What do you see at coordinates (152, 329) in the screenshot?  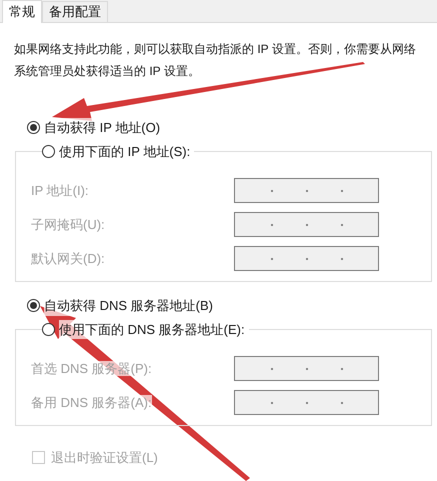 I see `radio-label: 使用下面的 DNS 服务器地址(E):` at bounding box center [152, 329].